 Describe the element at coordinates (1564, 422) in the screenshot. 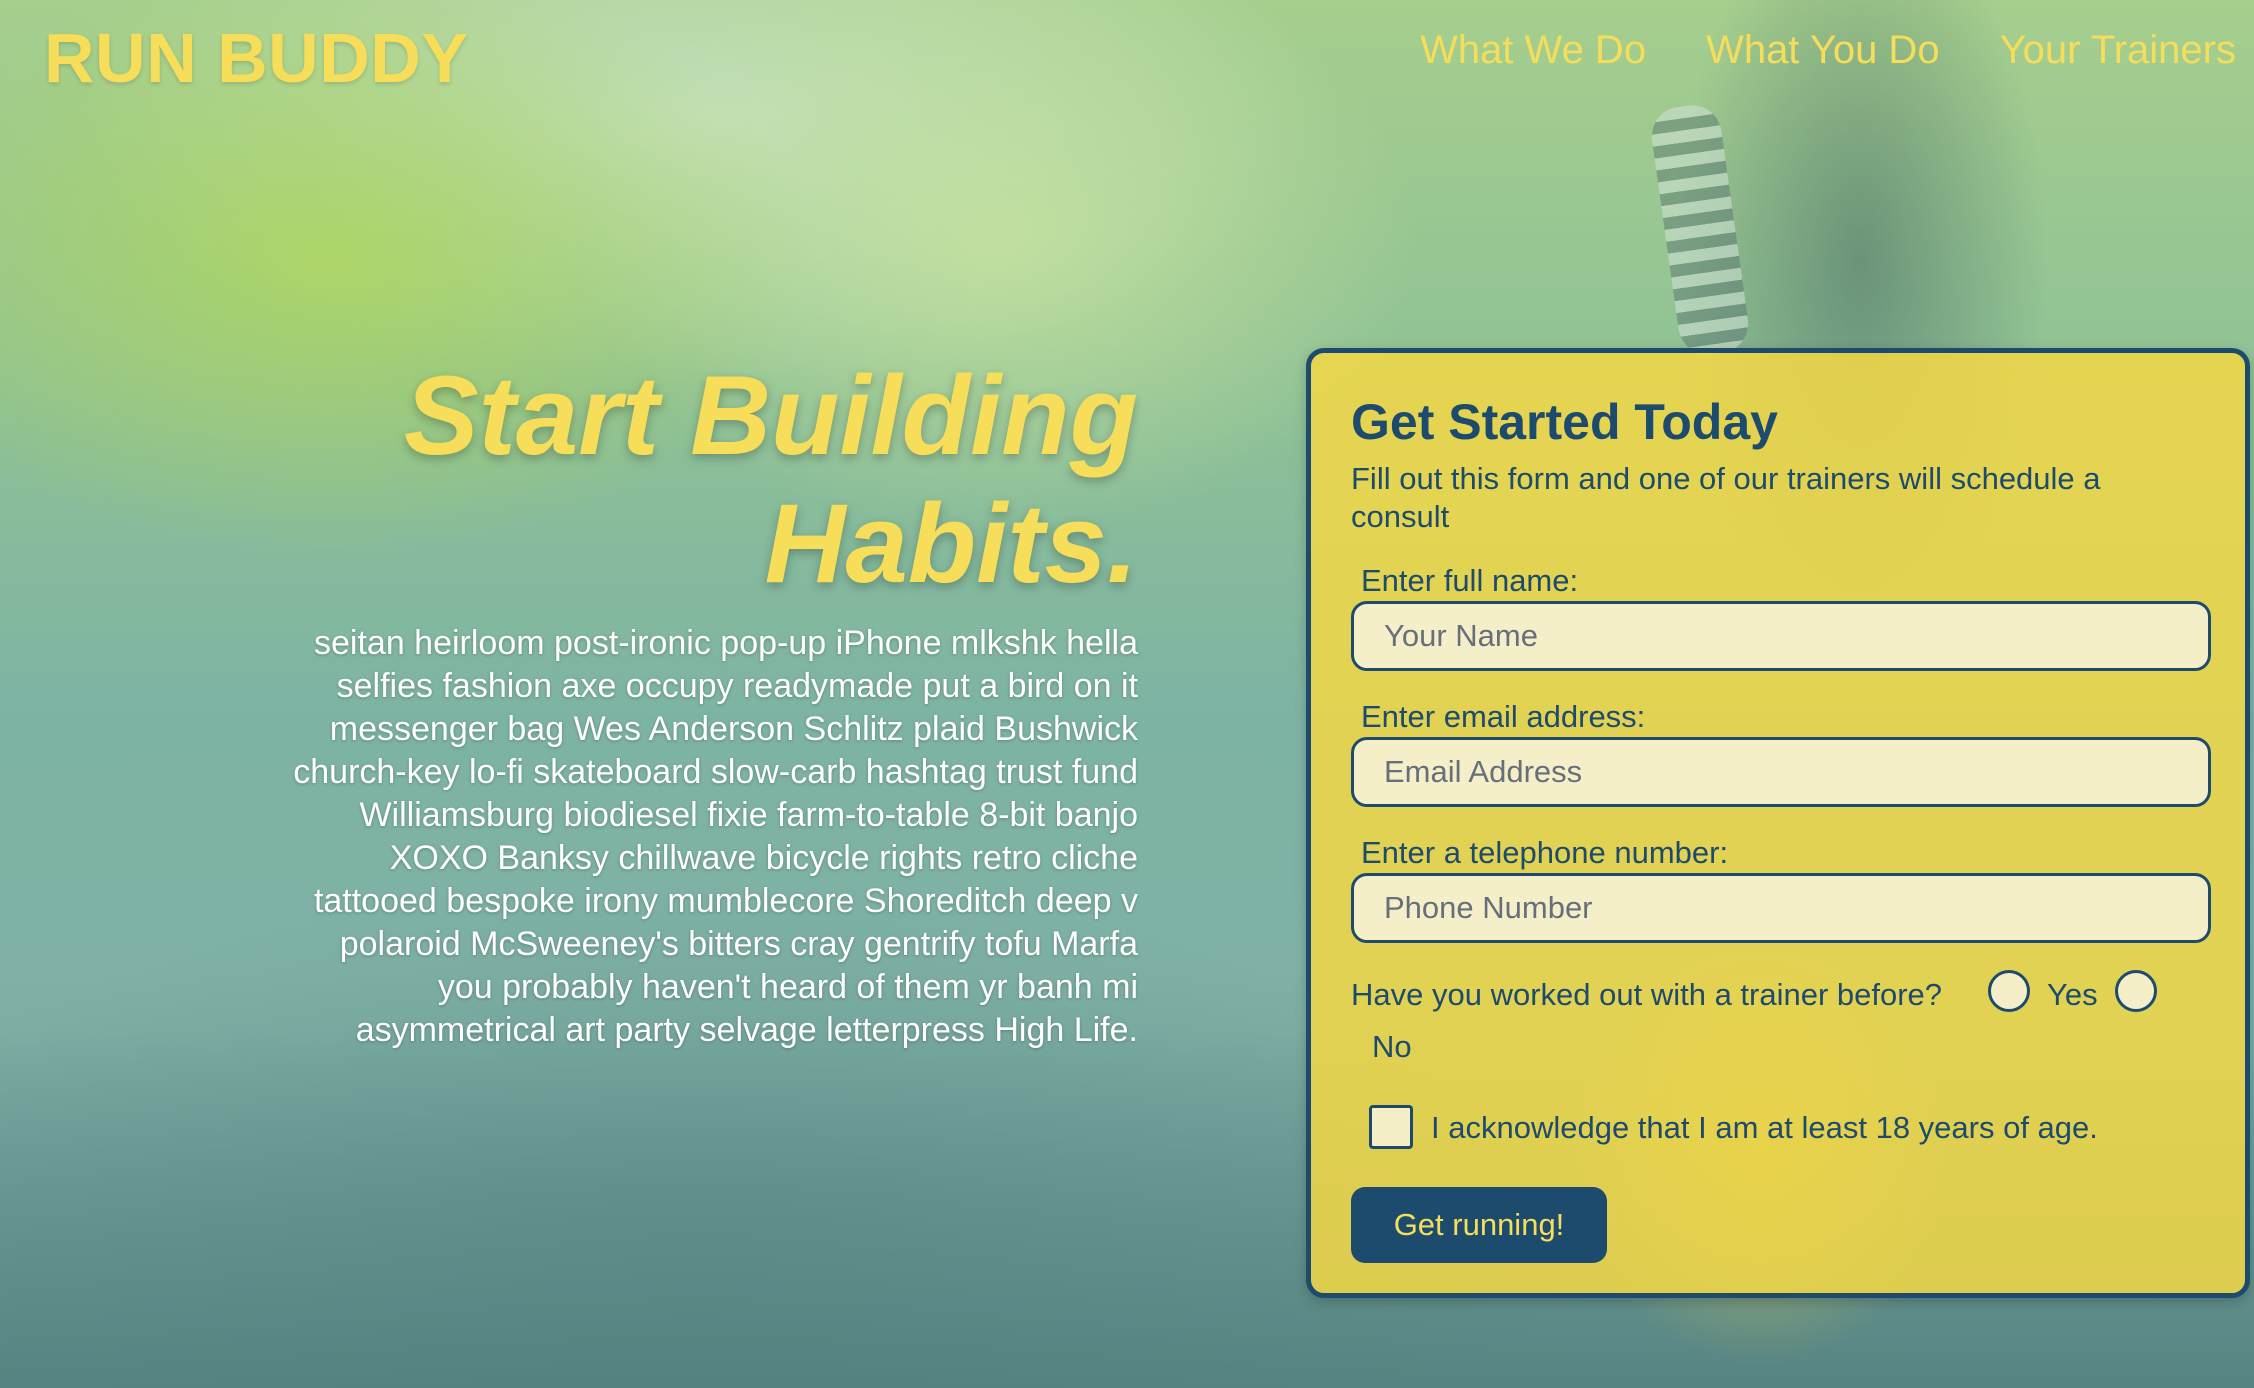

I see `form-title: Get Started Today` at that location.